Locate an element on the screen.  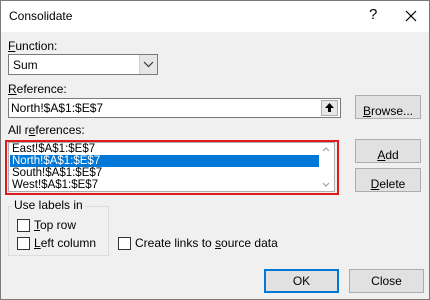
create-links-label: Create links to source data is located at coordinates (206, 243).